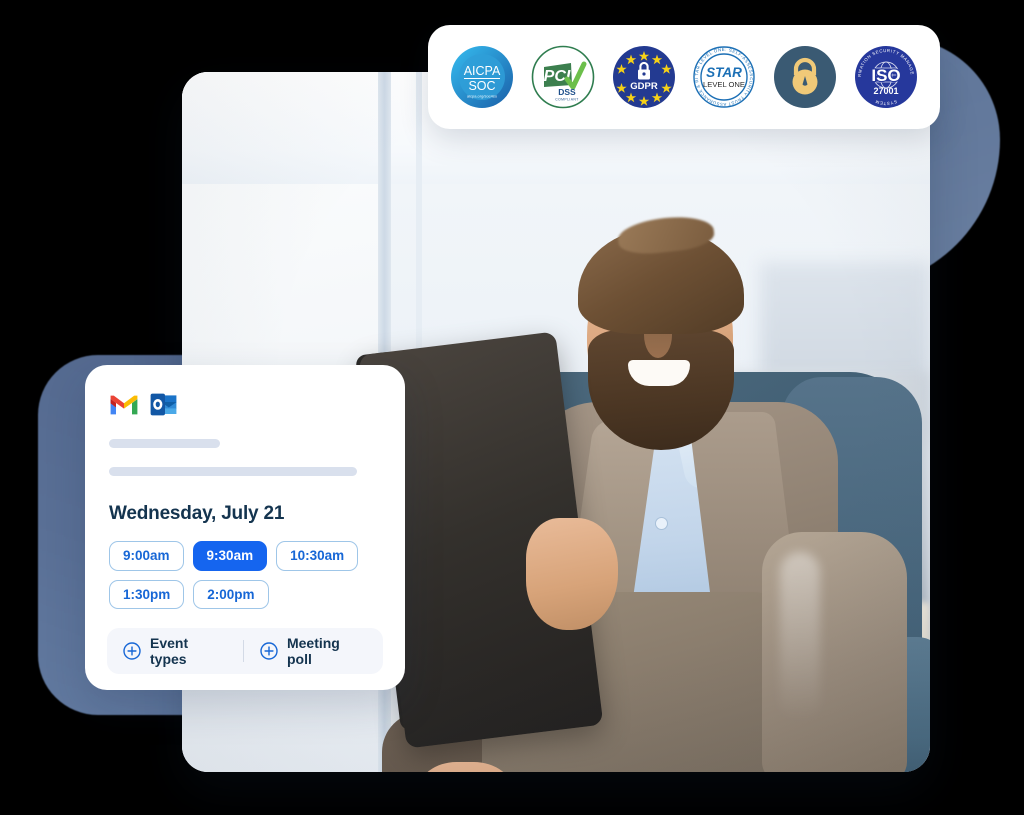  I want to click on gdpr-badge-icon: GDPR, so click(644, 77).